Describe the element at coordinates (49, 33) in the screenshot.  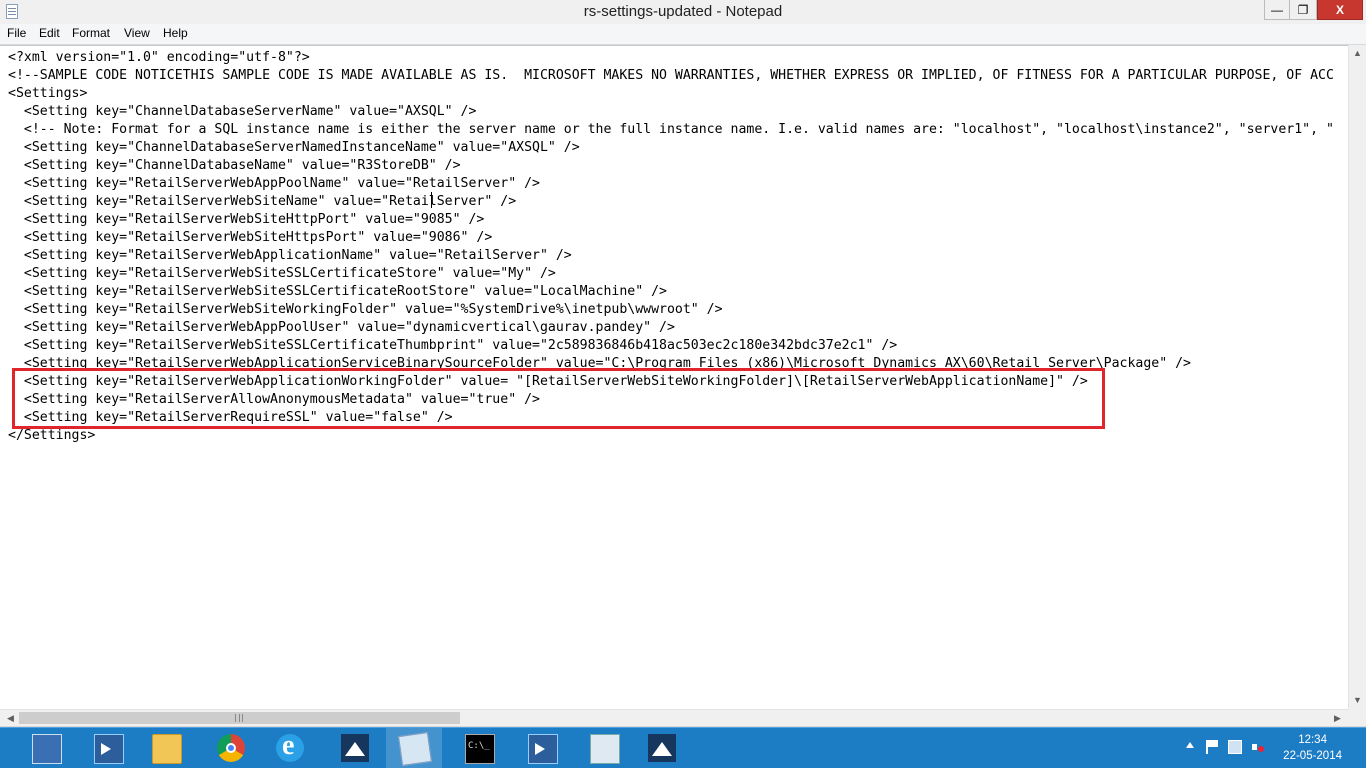
I see `menu-edit: Edit` at that location.